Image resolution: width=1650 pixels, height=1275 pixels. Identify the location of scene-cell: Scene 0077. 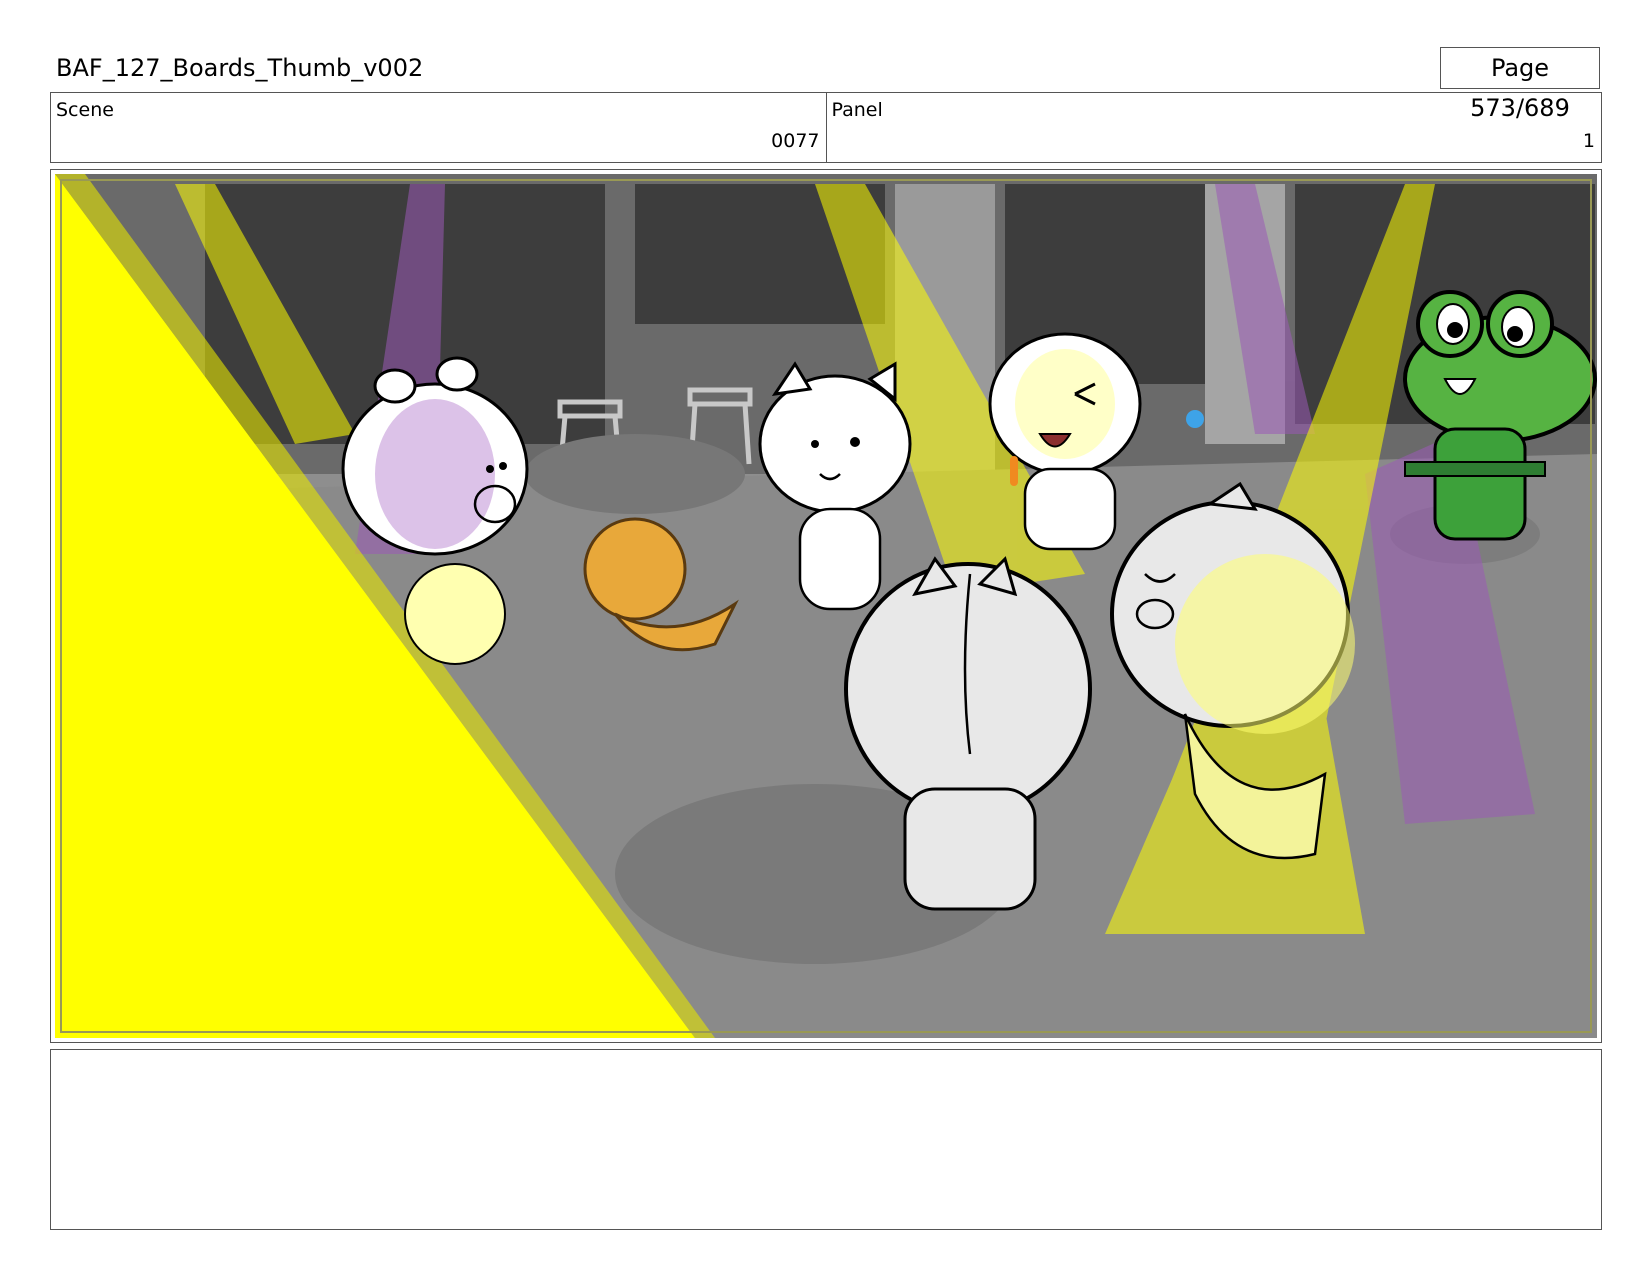
(438, 127).